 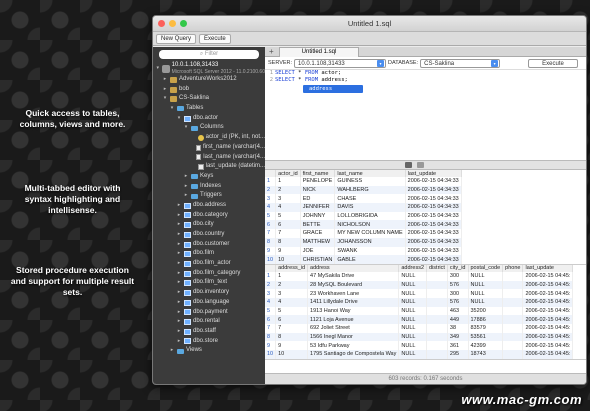 What do you see at coordinates (353, 268) in the screenshot?
I see `column-header: address` at bounding box center [353, 268].